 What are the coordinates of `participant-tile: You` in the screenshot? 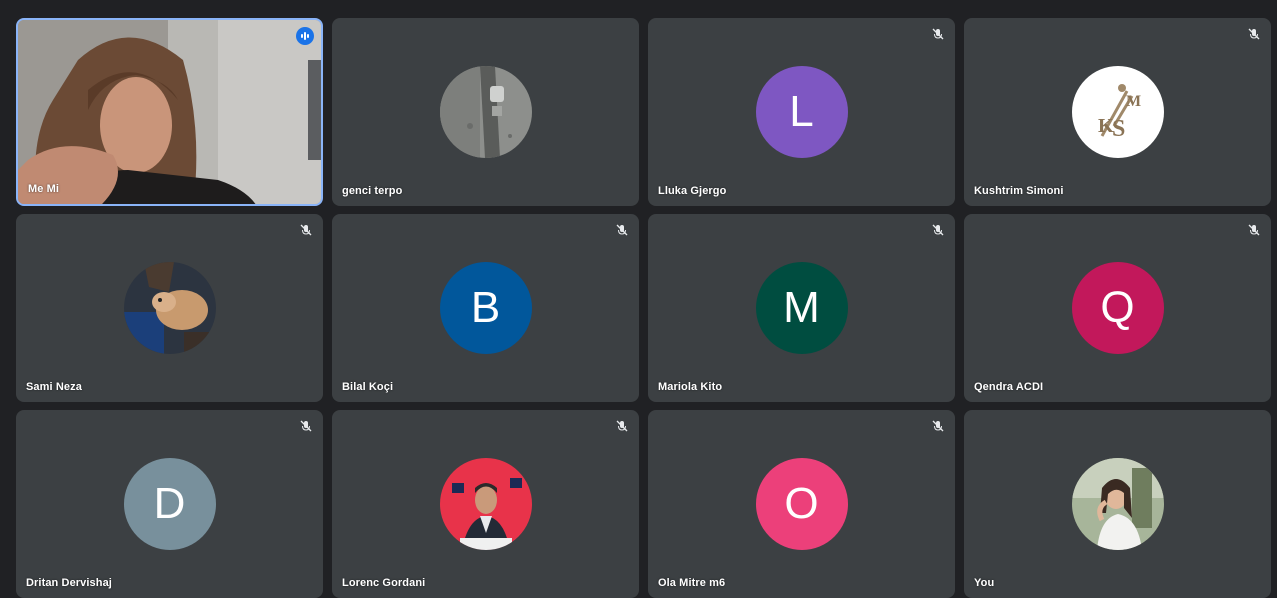 It's located at (1117, 504).